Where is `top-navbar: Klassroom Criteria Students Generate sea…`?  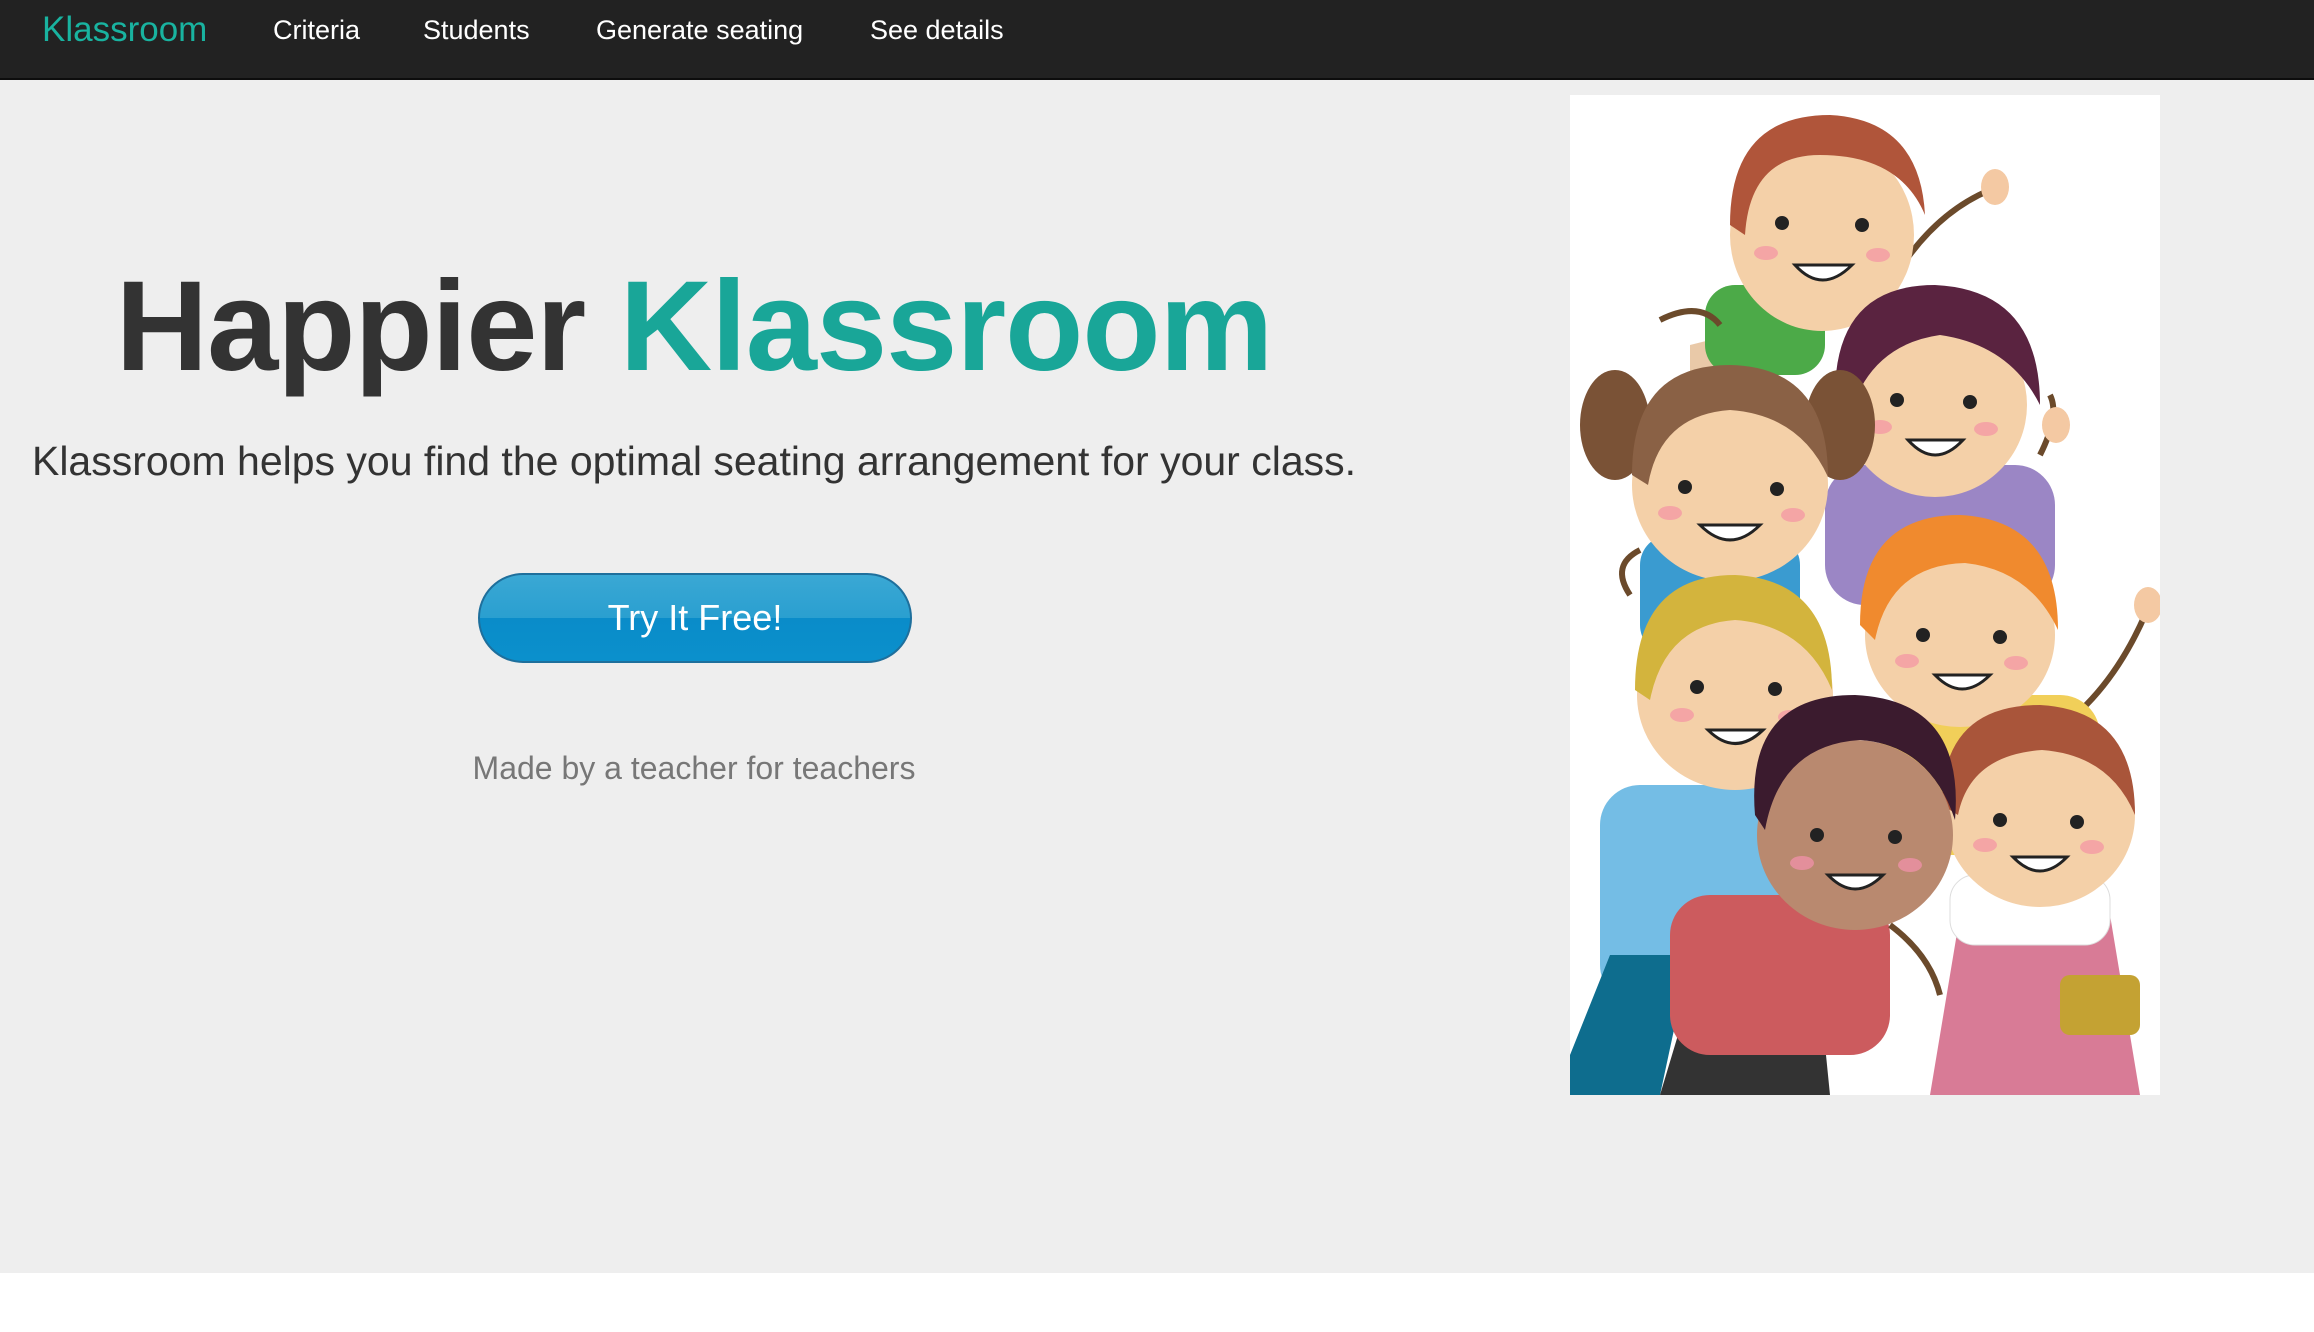
top-navbar: Klassroom Criteria Students Generate sea… is located at coordinates (1157, 40).